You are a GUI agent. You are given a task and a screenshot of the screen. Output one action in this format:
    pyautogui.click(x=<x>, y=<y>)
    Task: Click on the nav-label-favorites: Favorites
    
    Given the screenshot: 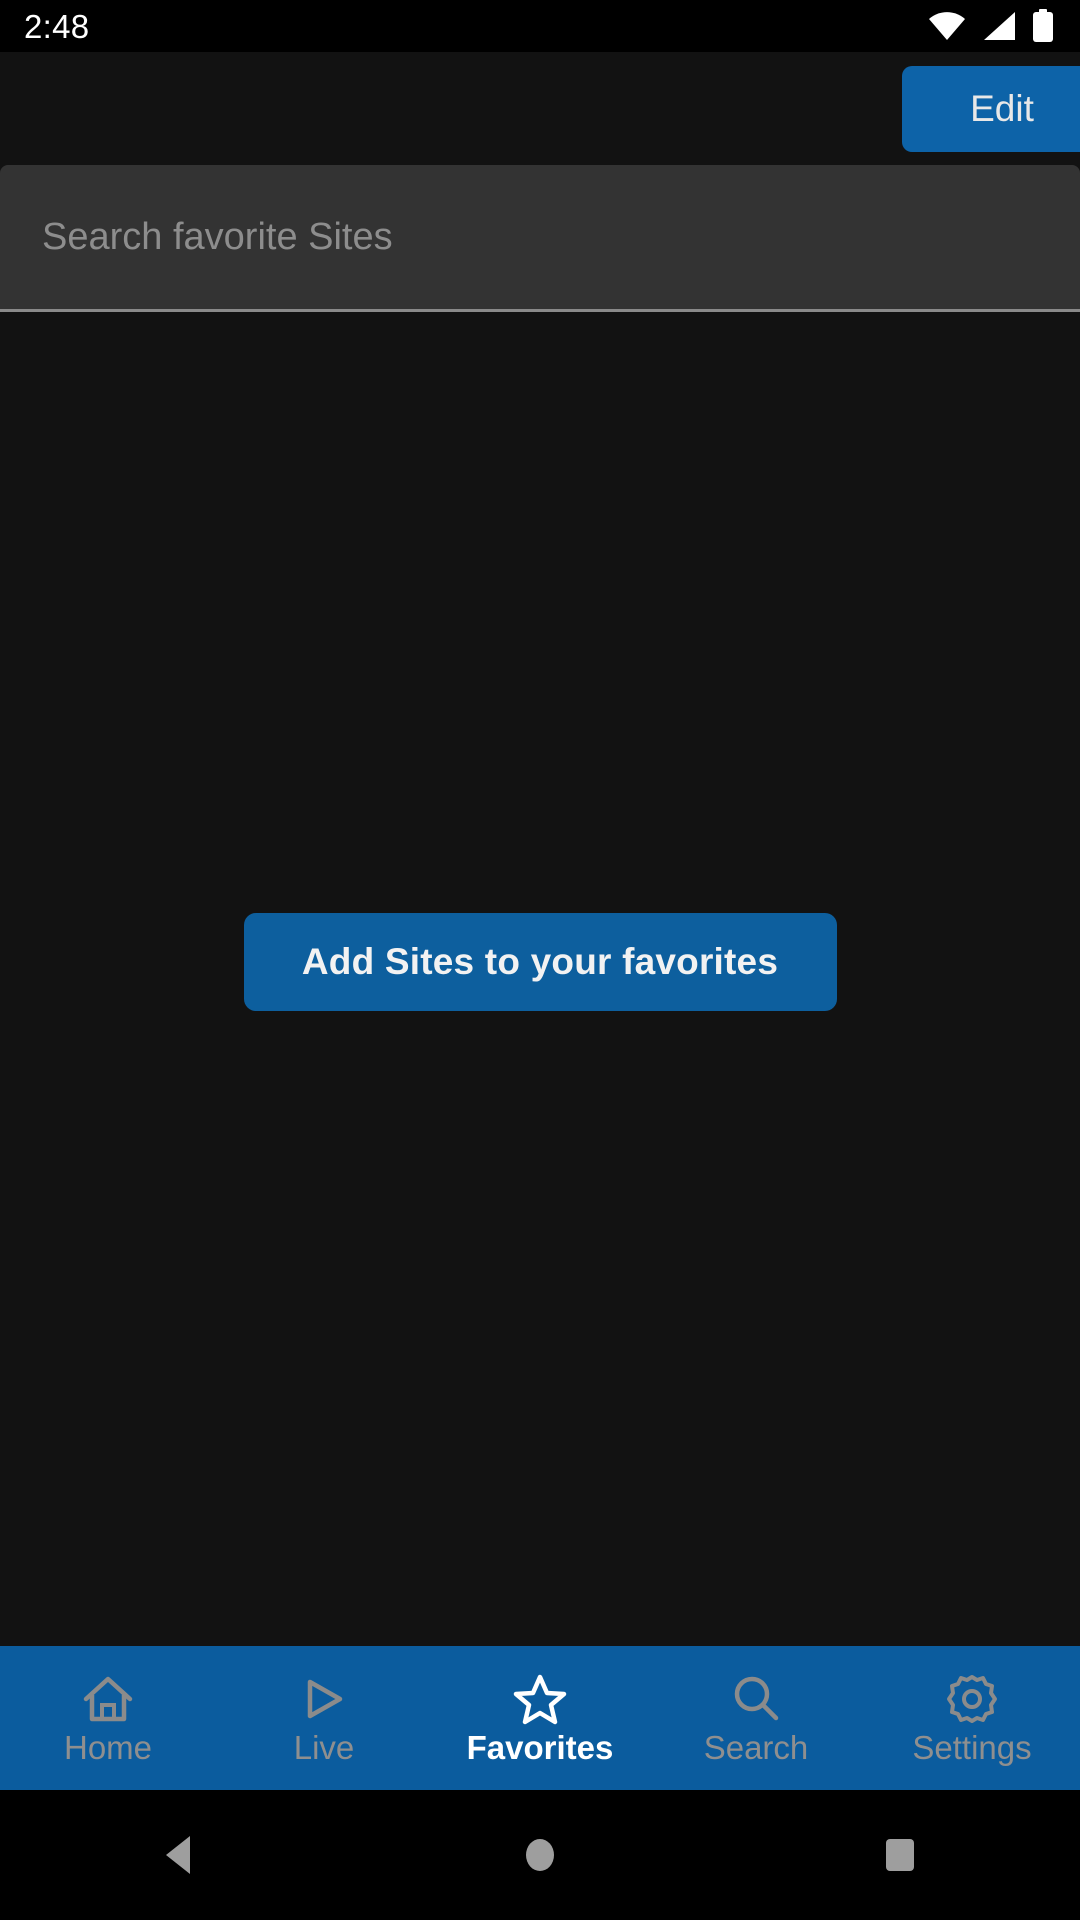 What is the action you would take?
    pyautogui.click(x=540, y=1747)
    